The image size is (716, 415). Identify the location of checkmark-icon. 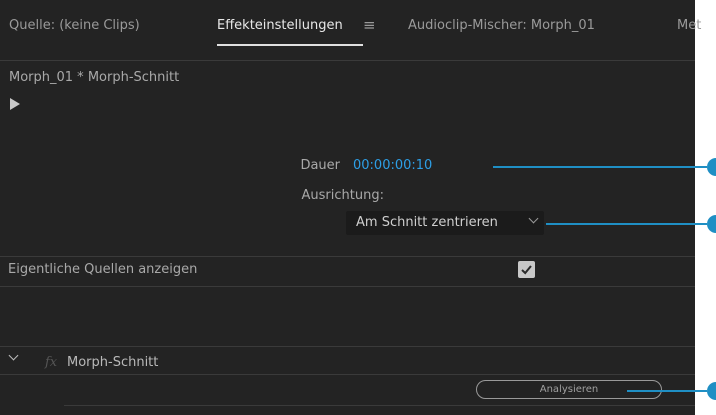
(526, 270).